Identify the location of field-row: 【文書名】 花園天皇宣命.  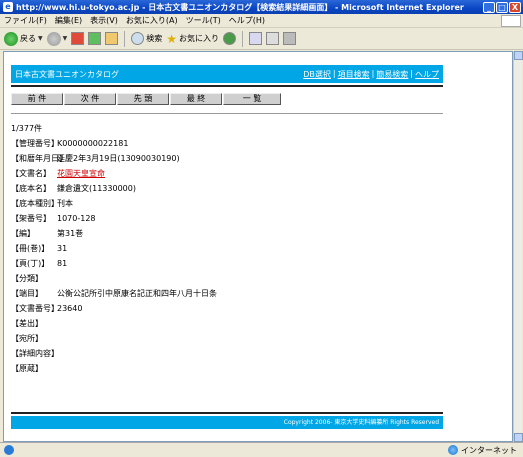
(227, 173).